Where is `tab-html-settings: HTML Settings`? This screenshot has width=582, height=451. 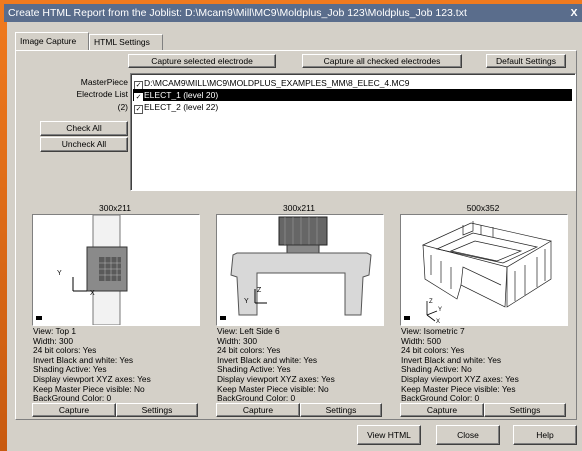 tab-html-settings: HTML Settings is located at coordinates (126, 42).